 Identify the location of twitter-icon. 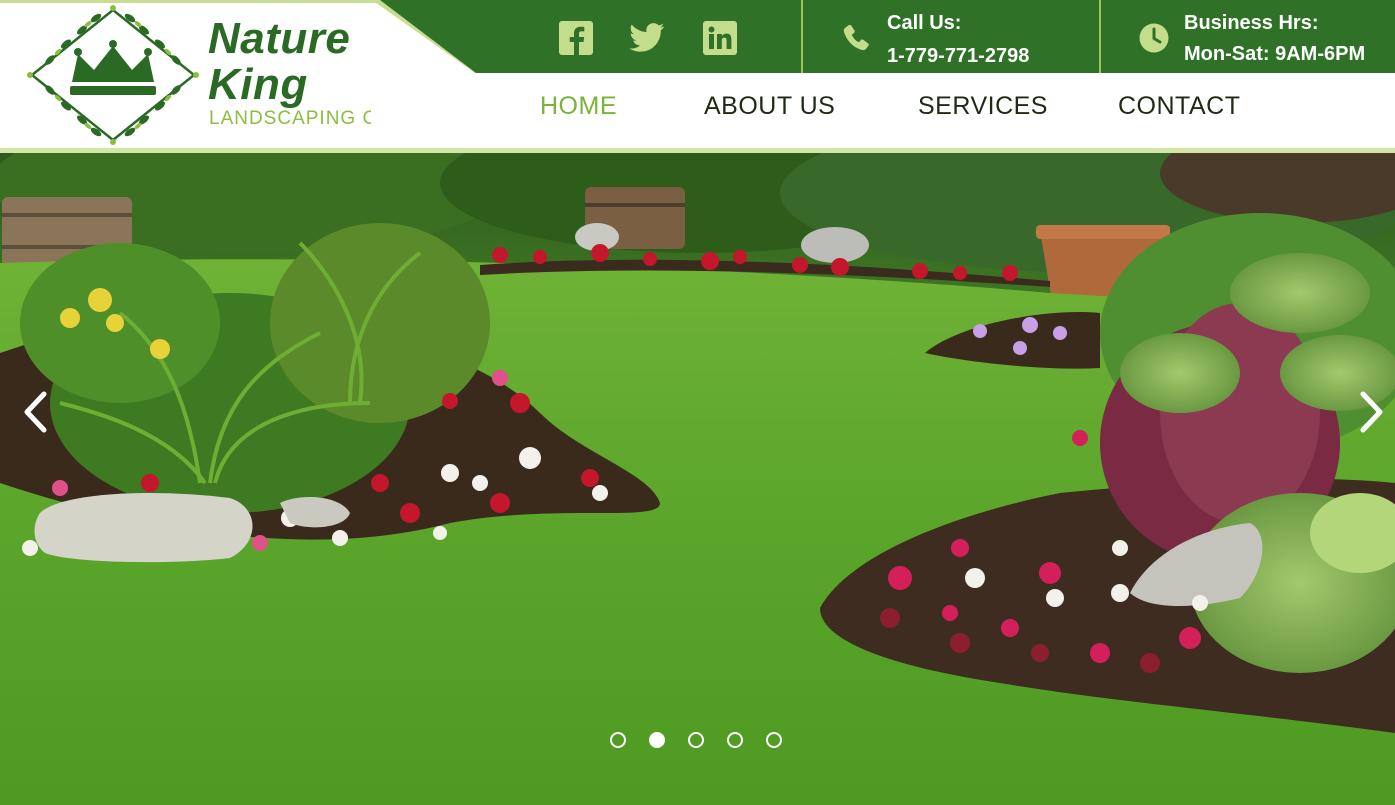
(647, 38).